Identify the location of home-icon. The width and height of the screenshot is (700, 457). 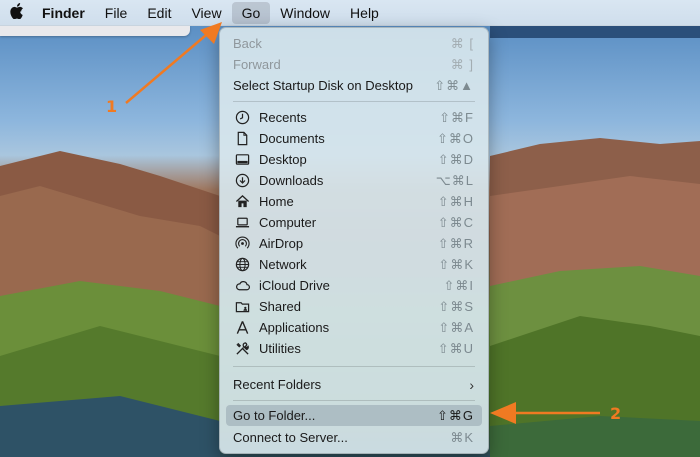
(242, 202).